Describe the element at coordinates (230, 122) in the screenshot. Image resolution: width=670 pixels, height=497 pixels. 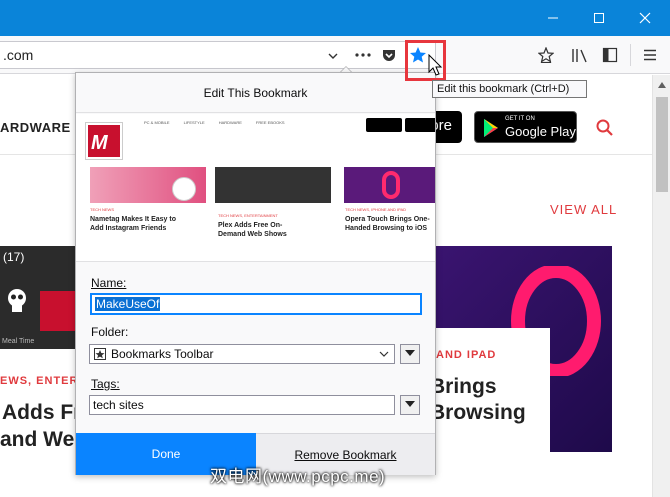
I see `preview-nav-item: HARDWARE` at that location.